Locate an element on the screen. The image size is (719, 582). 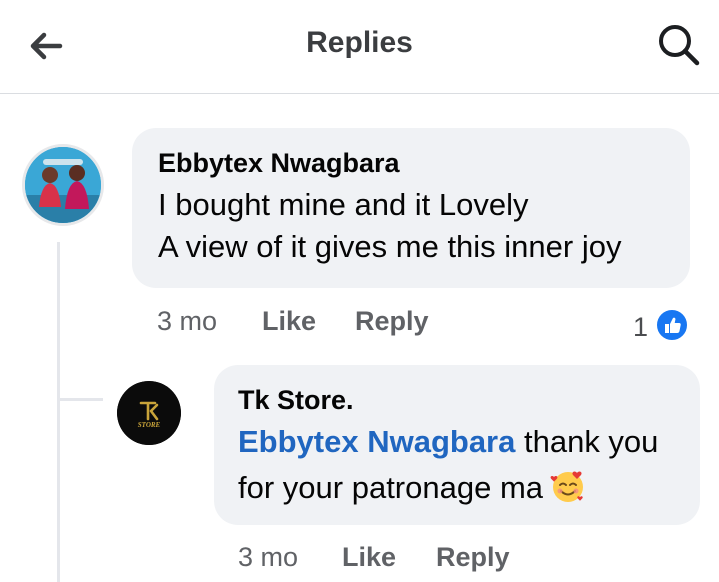
mention-link: Ebbytex Nwagbara is located at coordinates (376, 441).